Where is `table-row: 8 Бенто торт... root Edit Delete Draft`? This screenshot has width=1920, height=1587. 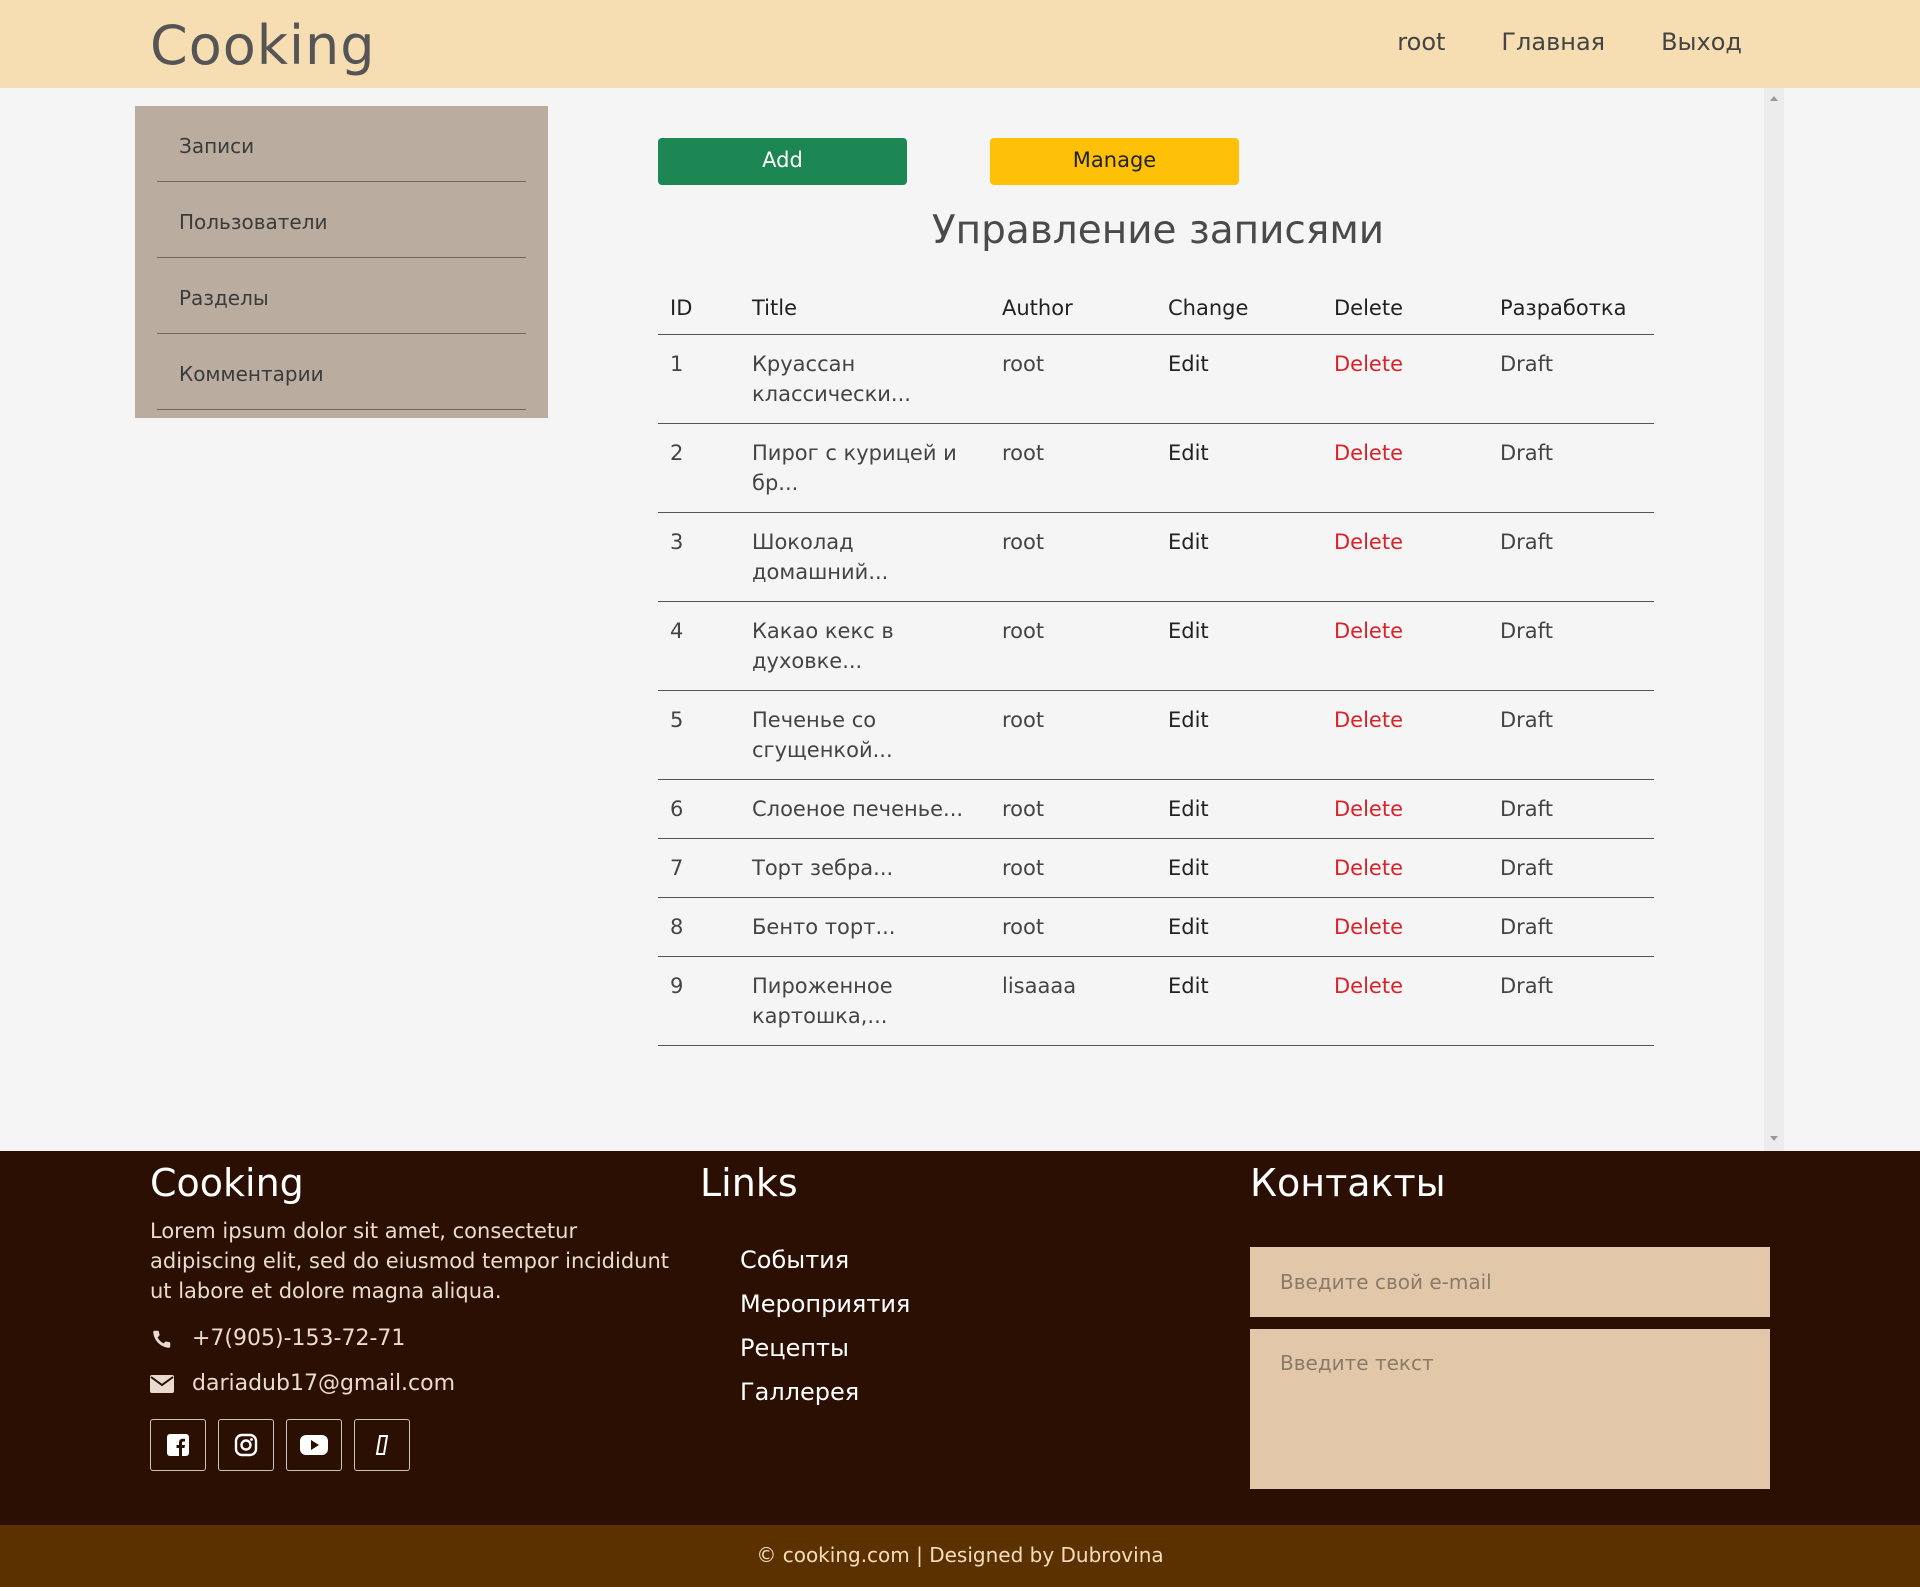
table-row: 8 Бенто торт... root Edit Delete Draft is located at coordinates (1156, 927).